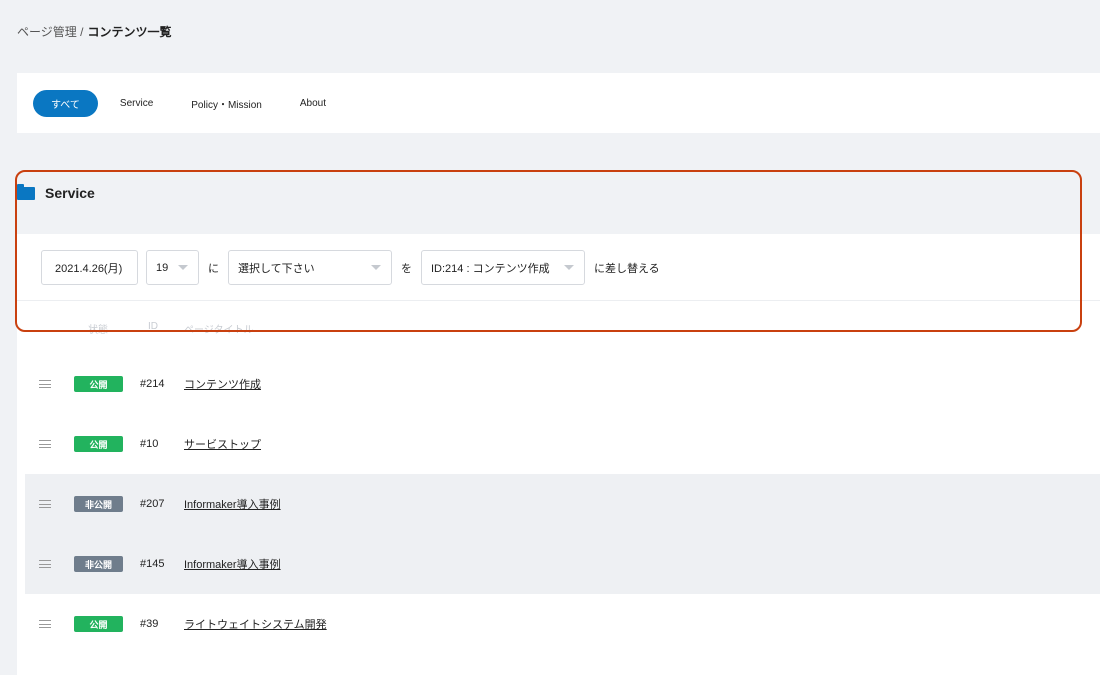 The width and height of the screenshot is (1100, 675). I want to click on breadcrumb: ページ管理 / コンテンツ一覧, so click(94, 31).